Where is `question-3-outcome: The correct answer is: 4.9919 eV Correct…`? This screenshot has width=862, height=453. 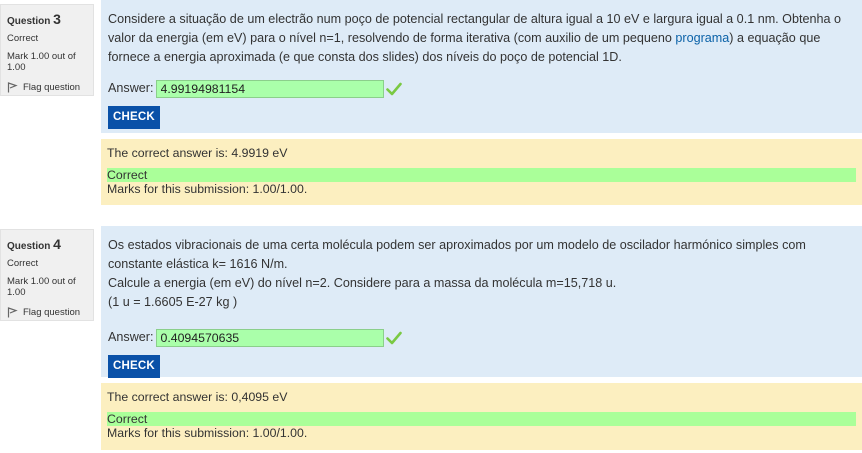 question-3-outcome: The correct answer is: 4.9919 eV Correct… is located at coordinates (481, 172).